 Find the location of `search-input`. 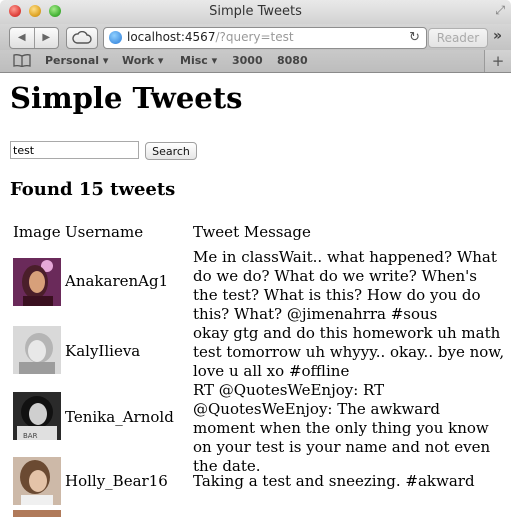

search-input is located at coordinates (74, 150).